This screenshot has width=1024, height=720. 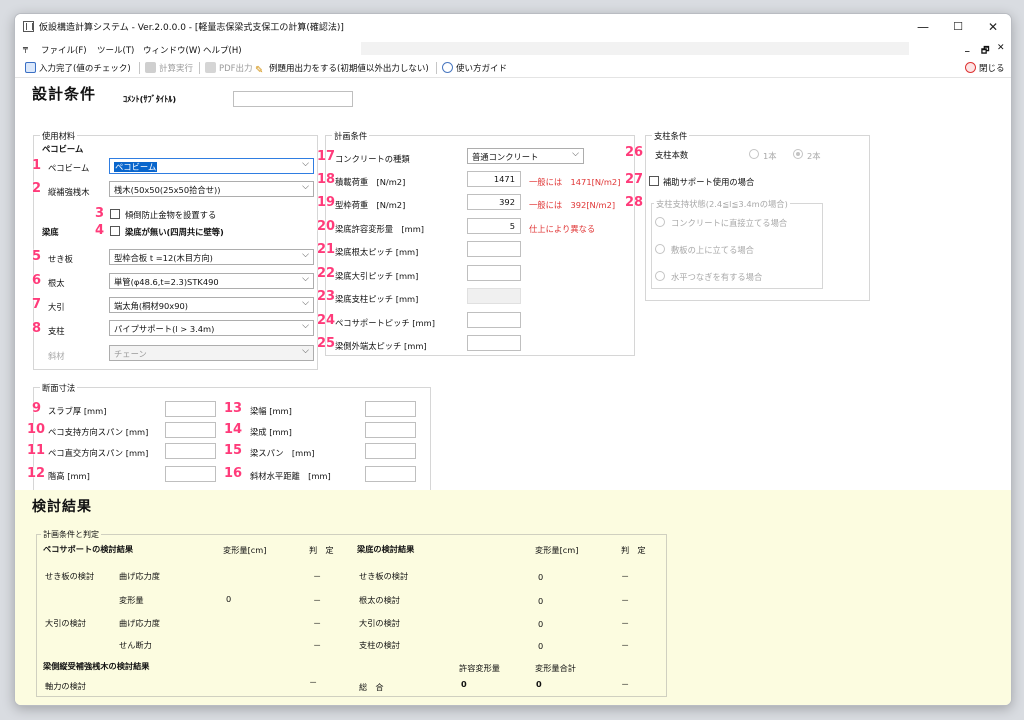 What do you see at coordinates (654, 181) in the screenshot?
I see `aux-support-checkbox` at bounding box center [654, 181].